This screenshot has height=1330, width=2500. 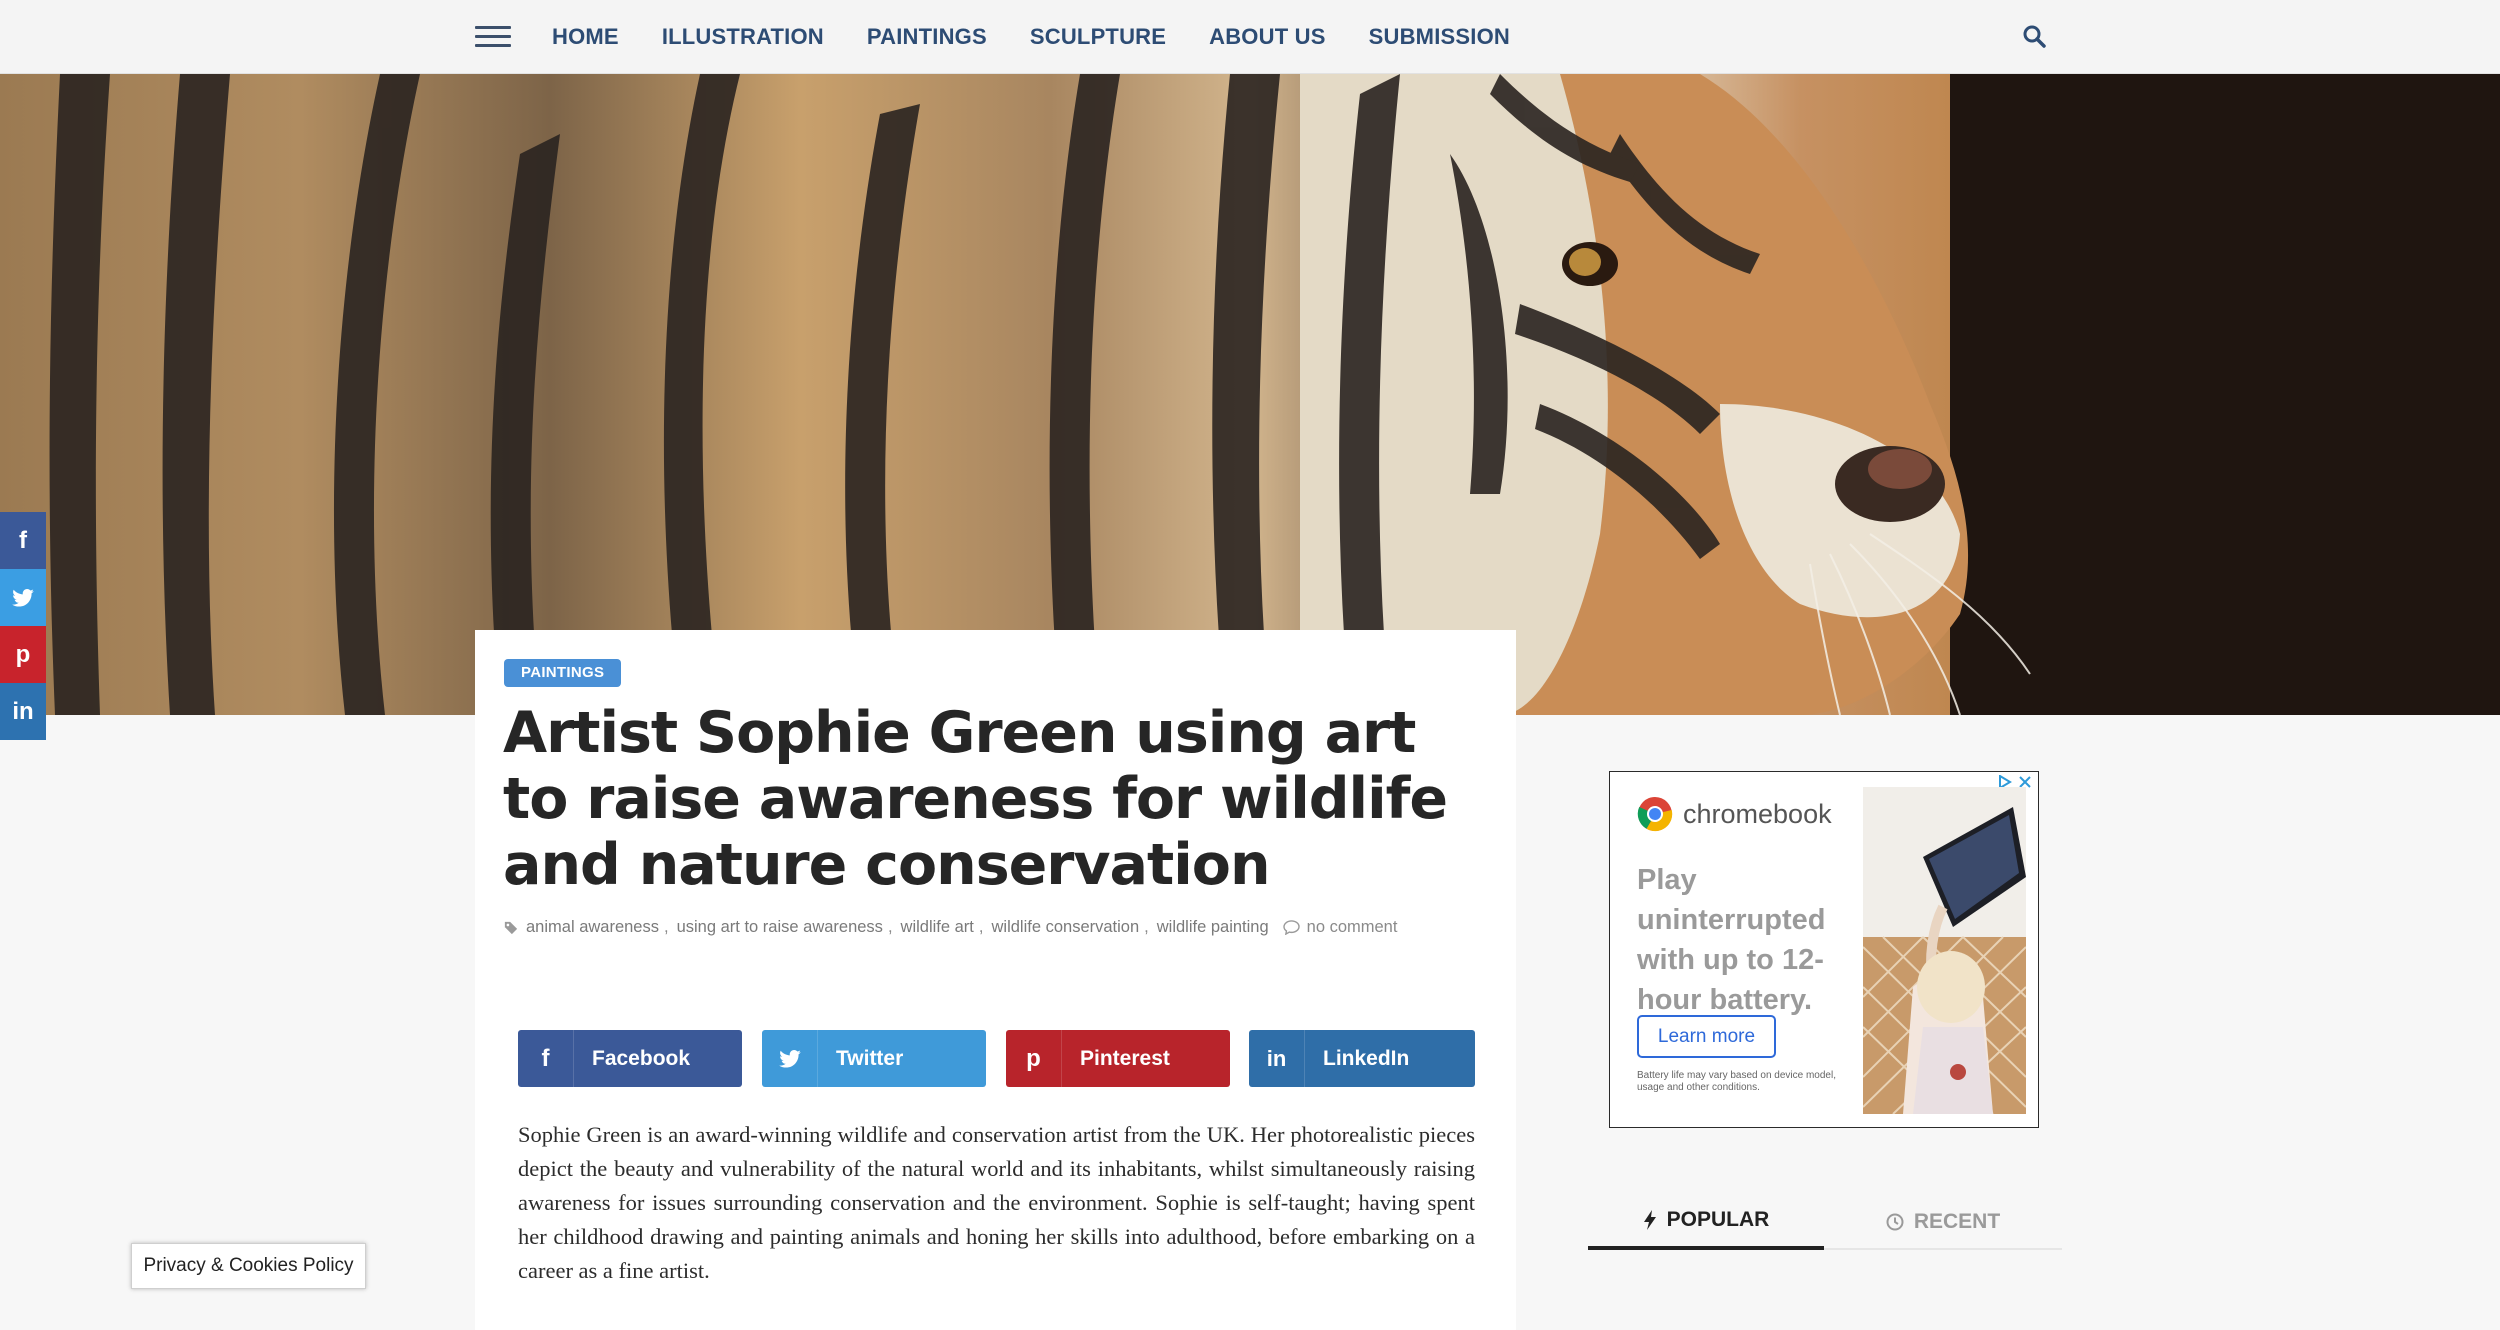 What do you see at coordinates (511, 927) in the screenshot?
I see `tag-icon` at bounding box center [511, 927].